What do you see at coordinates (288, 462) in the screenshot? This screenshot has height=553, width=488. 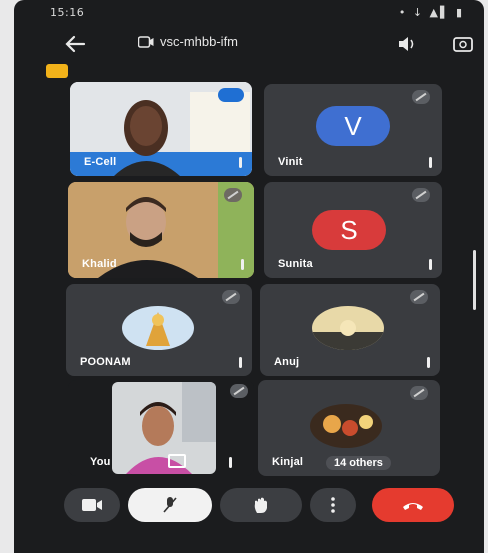 I see `participant-name: Kinjal` at bounding box center [288, 462].